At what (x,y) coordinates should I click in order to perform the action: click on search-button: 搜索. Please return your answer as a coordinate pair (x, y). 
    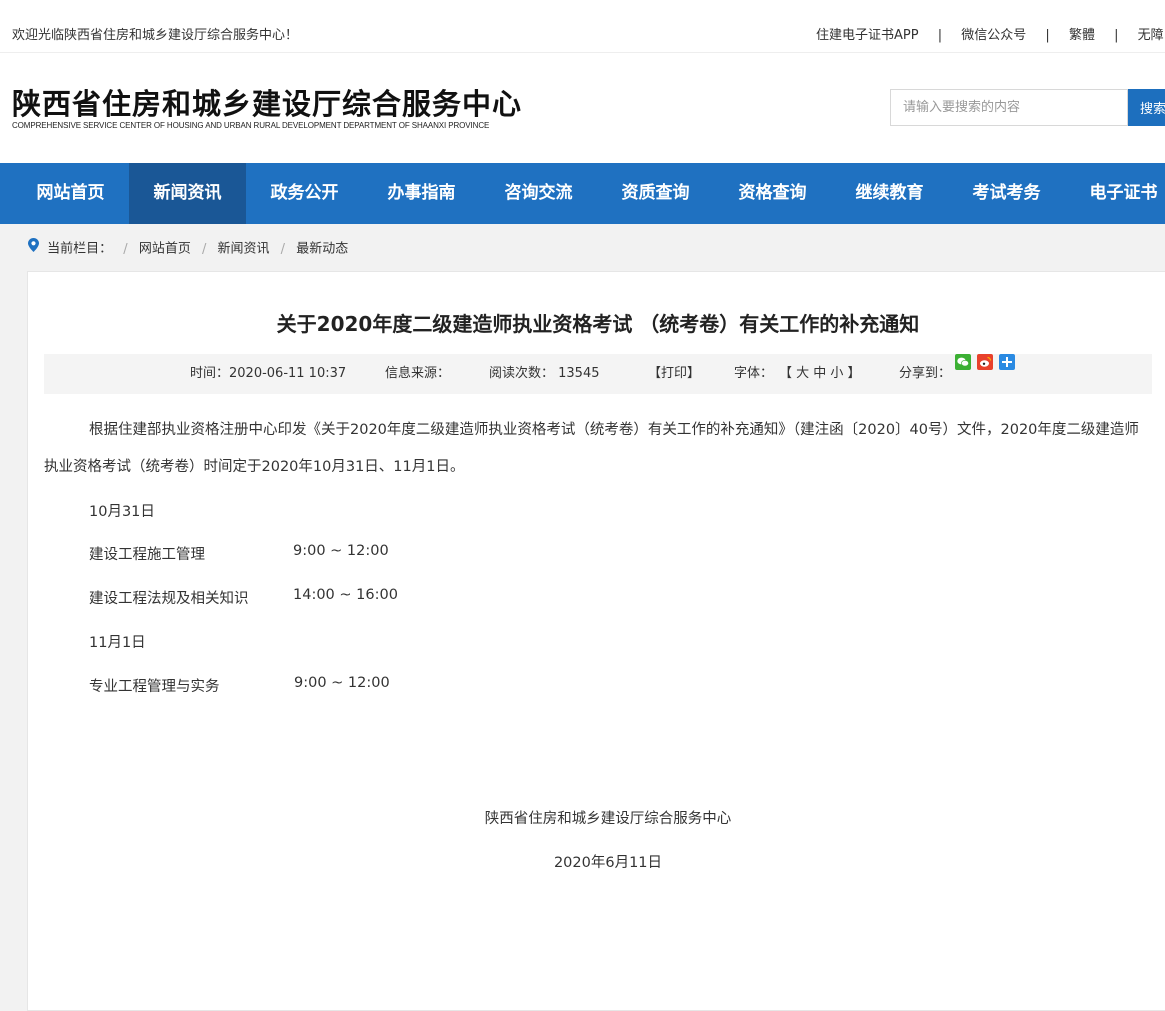
    Looking at the image, I should click on (1146, 107).